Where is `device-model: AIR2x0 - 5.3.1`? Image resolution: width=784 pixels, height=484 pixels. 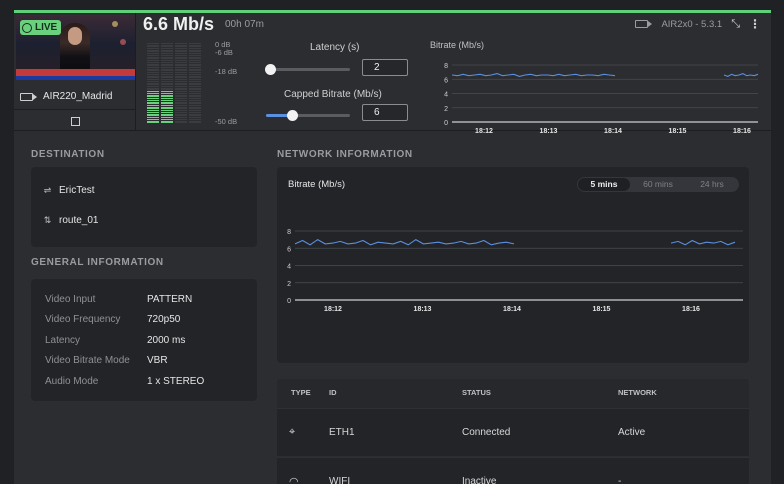 device-model: AIR2x0 - 5.3.1 is located at coordinates (692, 24).